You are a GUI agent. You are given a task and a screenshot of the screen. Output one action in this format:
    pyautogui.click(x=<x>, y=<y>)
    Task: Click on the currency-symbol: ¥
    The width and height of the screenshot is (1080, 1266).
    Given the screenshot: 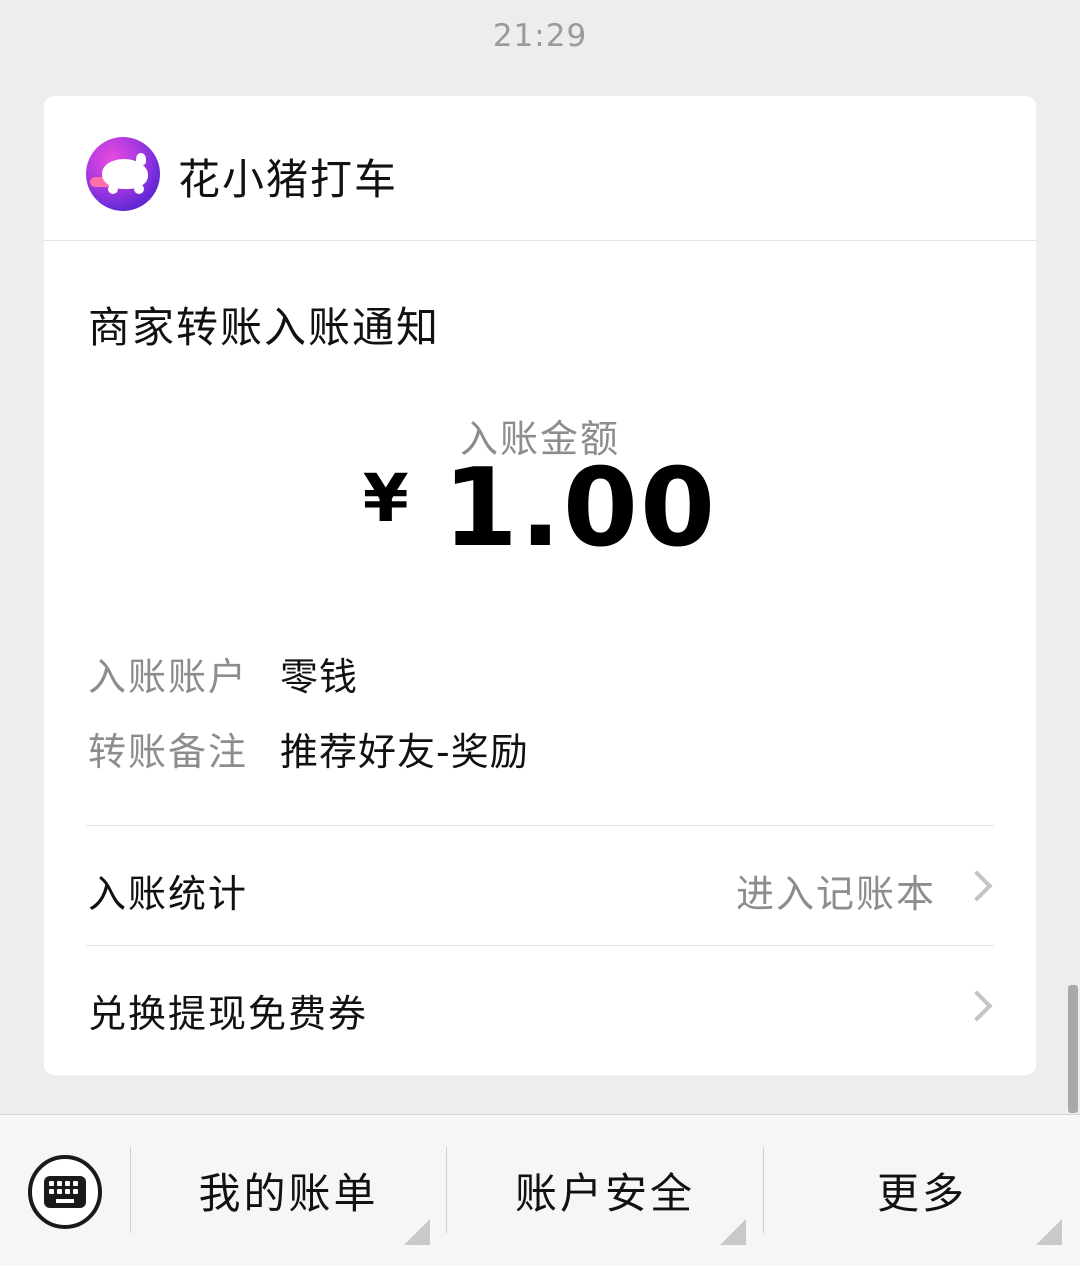 What is the action you would take?
    pyautogui.click(x=385, y=498)
    